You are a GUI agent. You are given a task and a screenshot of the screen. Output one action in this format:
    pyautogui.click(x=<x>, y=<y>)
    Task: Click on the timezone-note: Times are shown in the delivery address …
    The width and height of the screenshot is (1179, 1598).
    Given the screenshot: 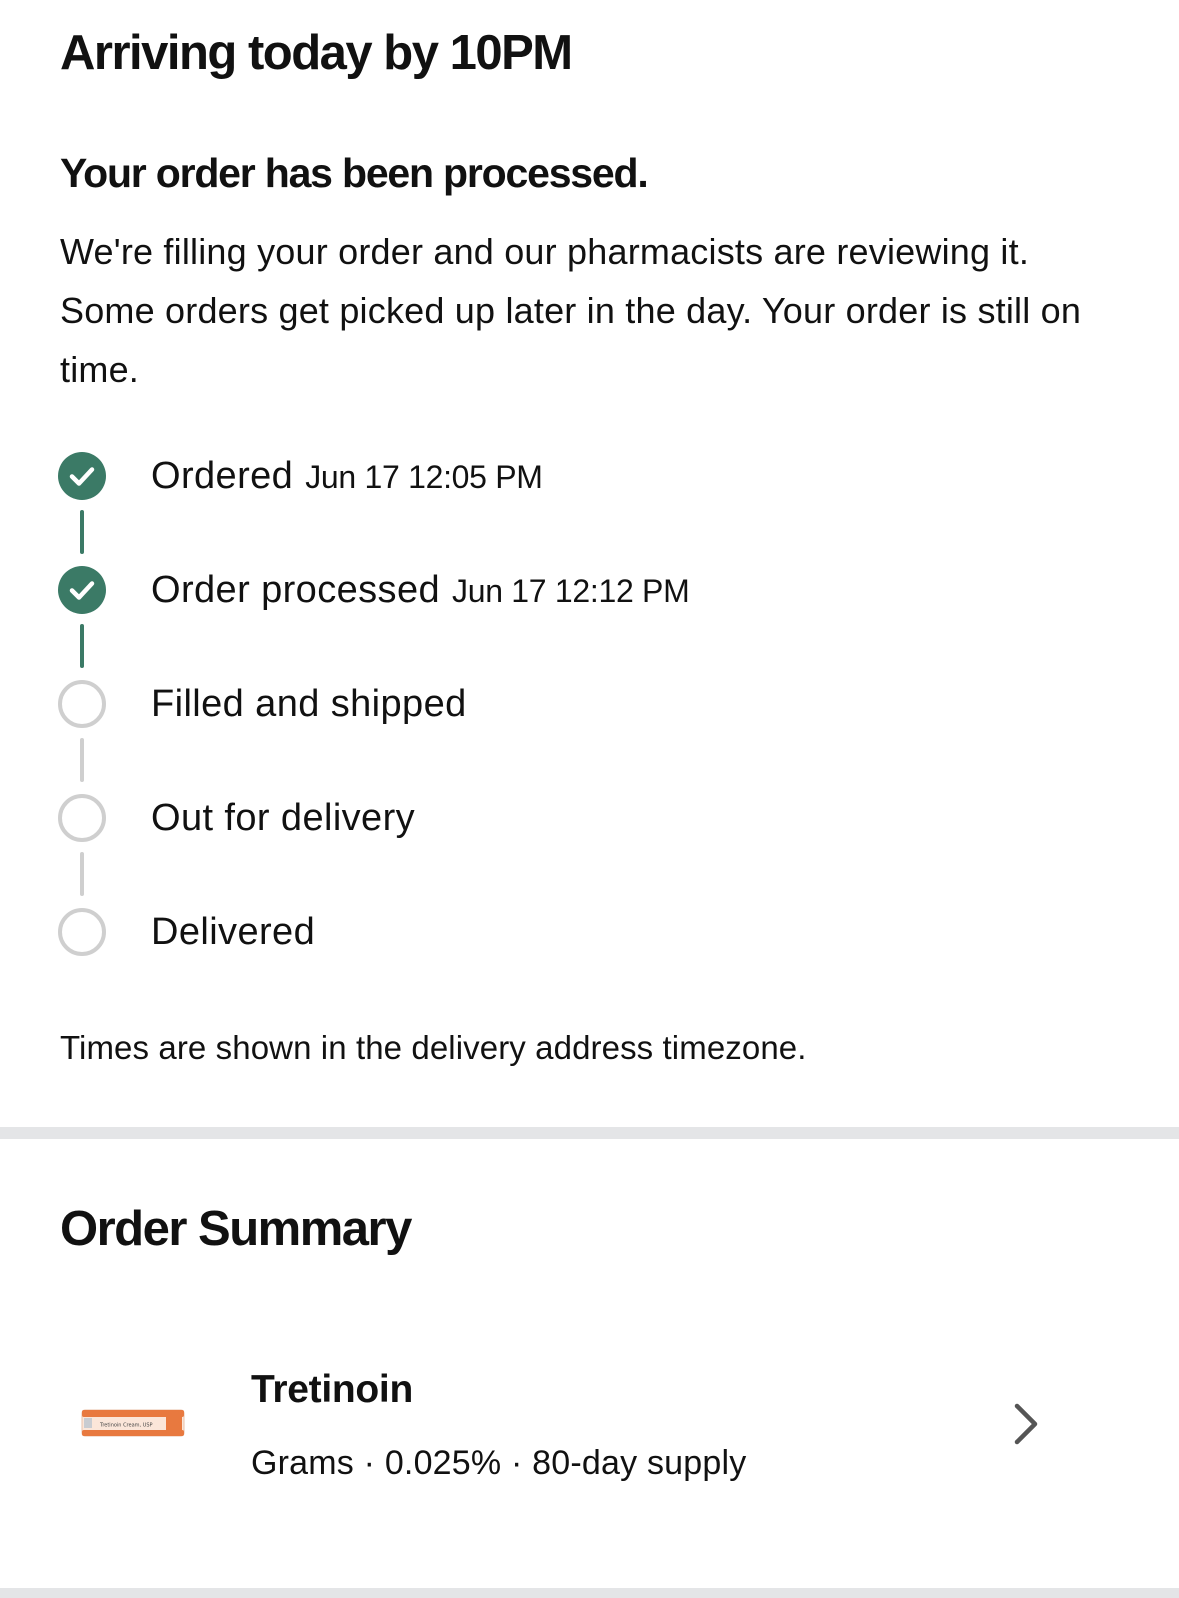 What is the action you would take?
    pyautogui.click(x=433, y=1047)
    